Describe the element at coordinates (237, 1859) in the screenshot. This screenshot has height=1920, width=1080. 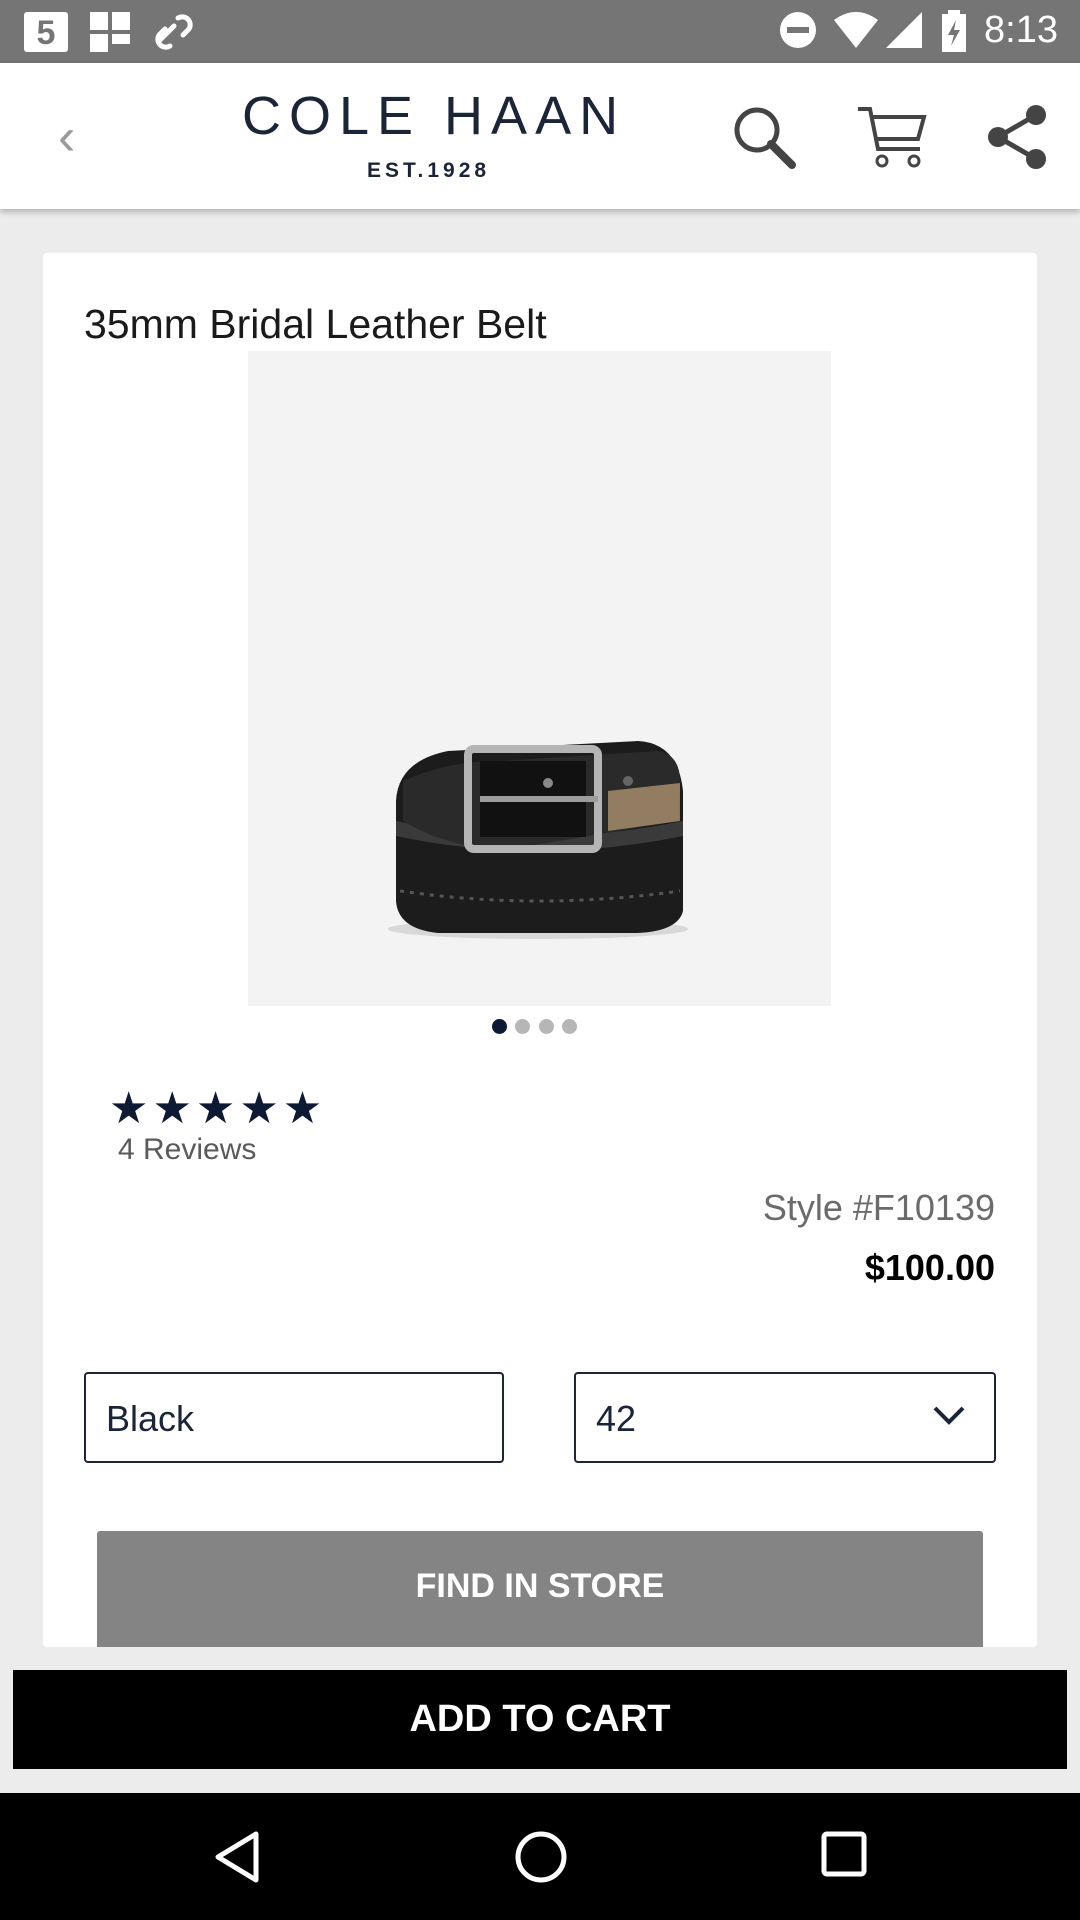
I see `back-triangle-icon` at that location.